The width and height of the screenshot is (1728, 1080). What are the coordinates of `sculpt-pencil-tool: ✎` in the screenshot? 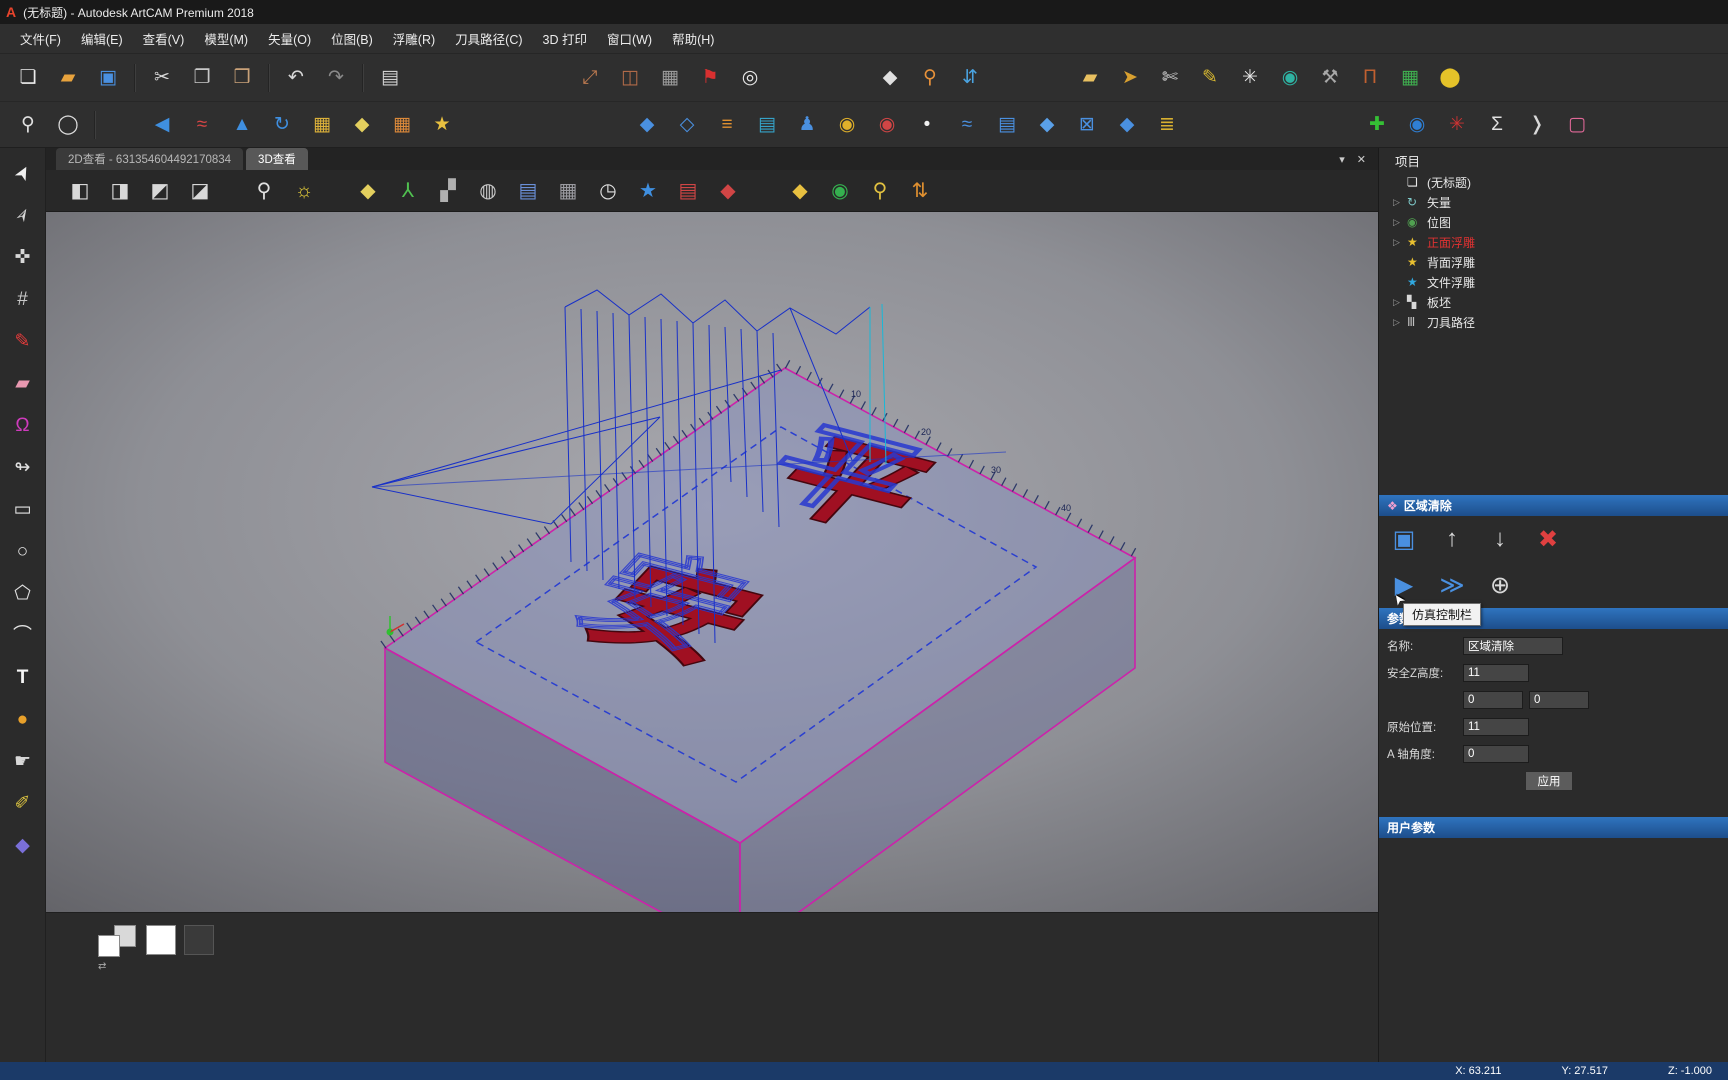 It's located at (23, 341).